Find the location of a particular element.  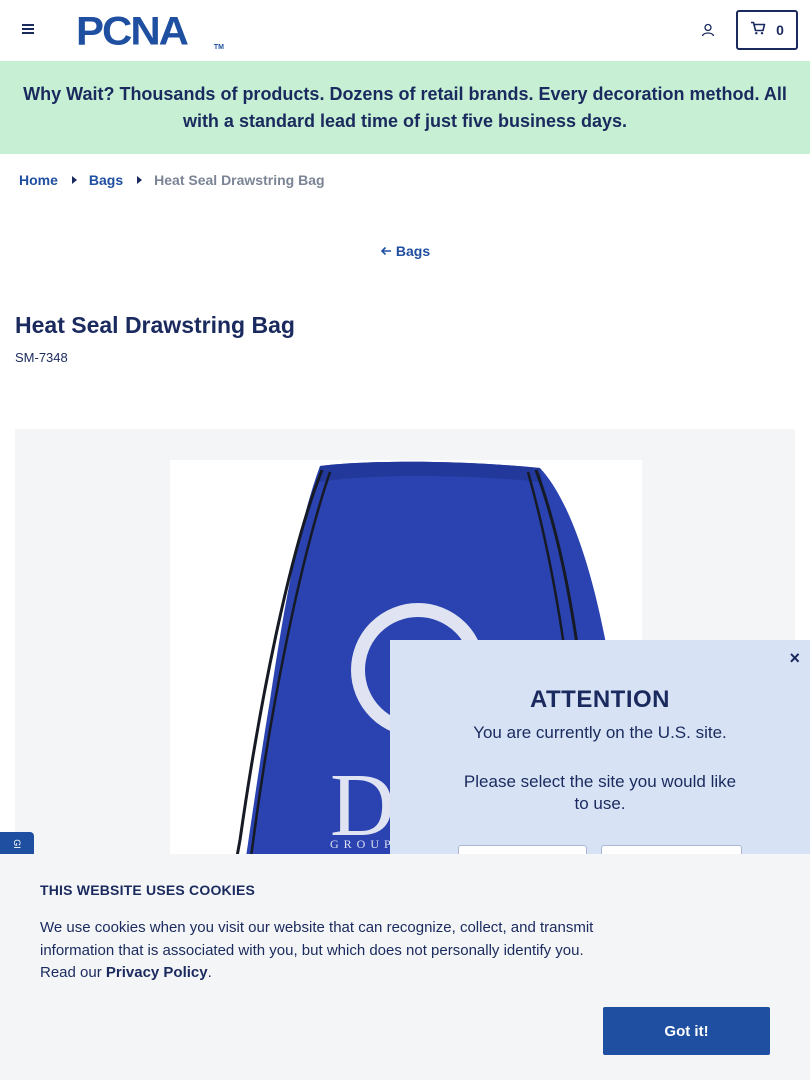

product-sku: SM-7348 is located at coordinates (41, 357).